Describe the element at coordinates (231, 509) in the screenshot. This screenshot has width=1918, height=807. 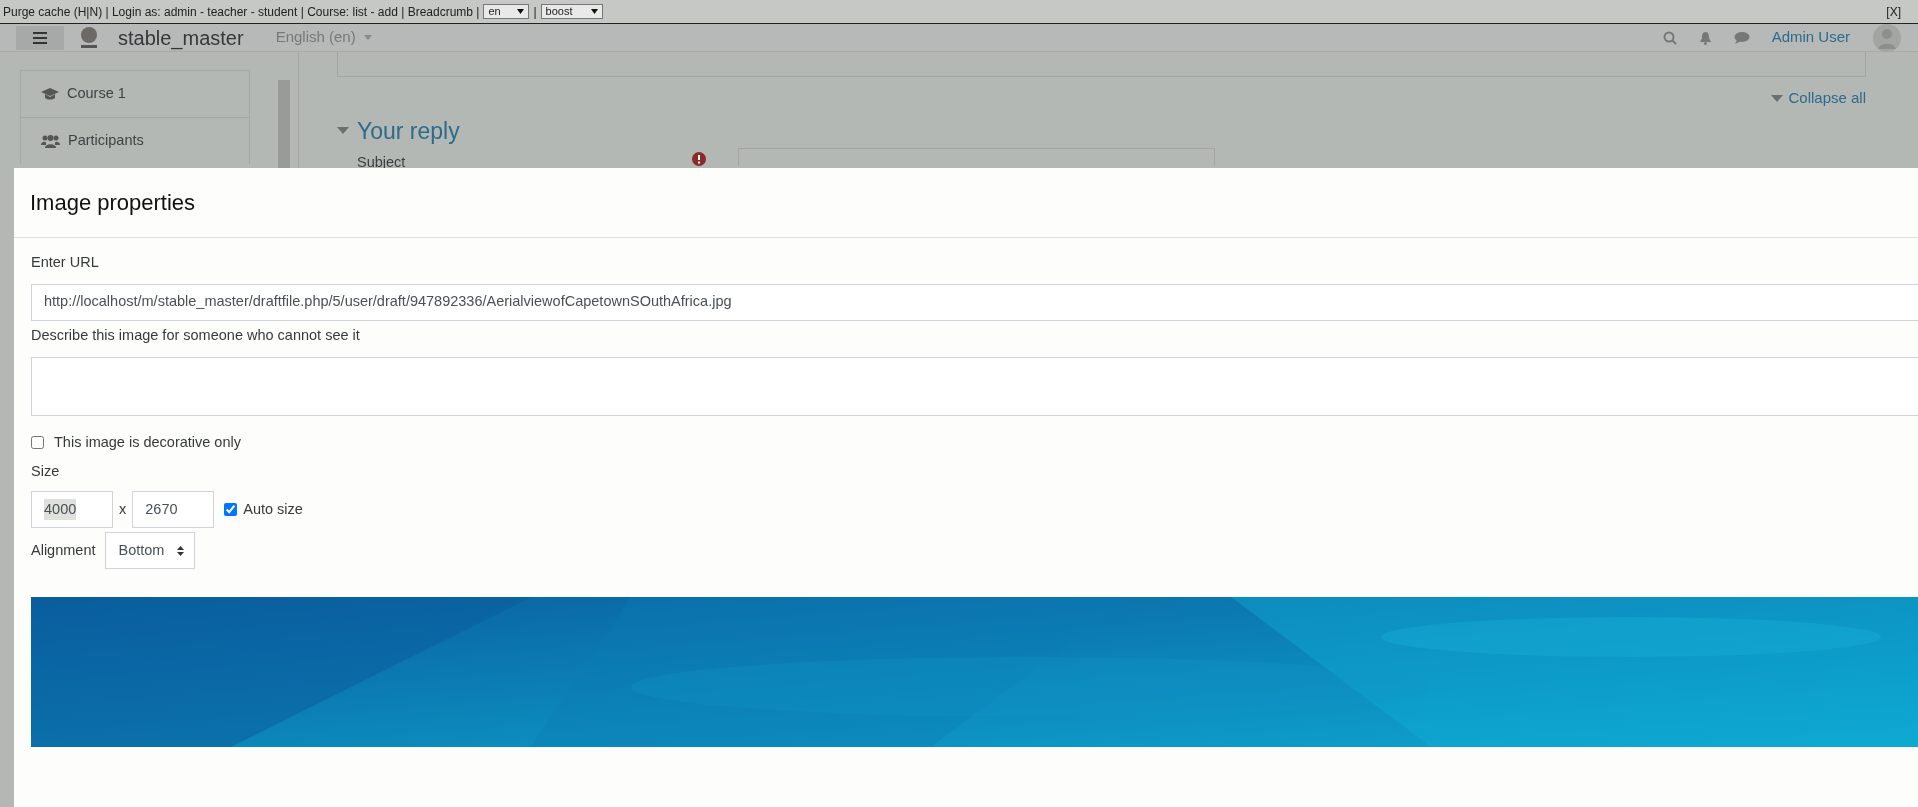
I see `auto-size-checkbox` at that location.